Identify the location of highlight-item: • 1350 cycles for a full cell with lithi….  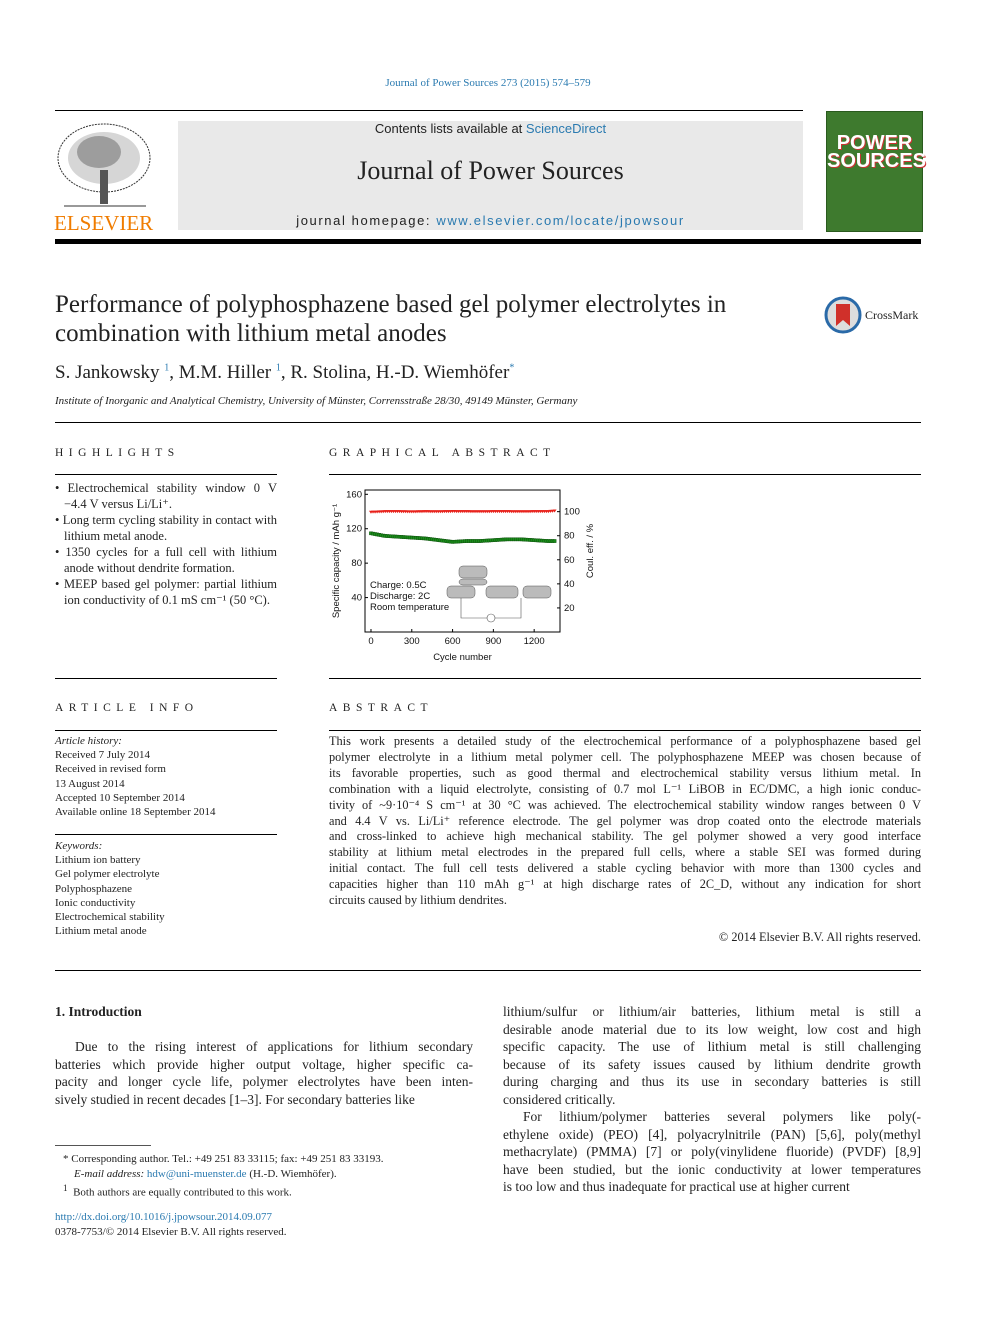
(166, 560).